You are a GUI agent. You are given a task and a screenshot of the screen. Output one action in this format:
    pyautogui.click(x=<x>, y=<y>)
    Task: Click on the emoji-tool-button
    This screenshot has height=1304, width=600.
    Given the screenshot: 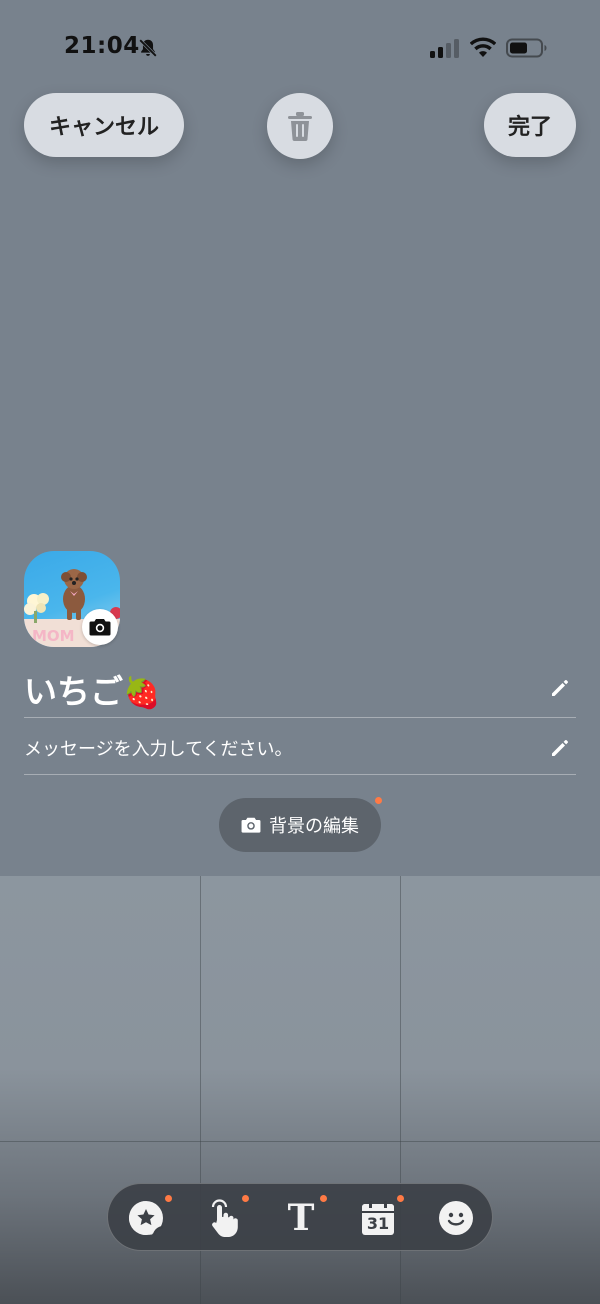 What is the action you would take?
    pyautogui.click(x=456, y=1218)
    